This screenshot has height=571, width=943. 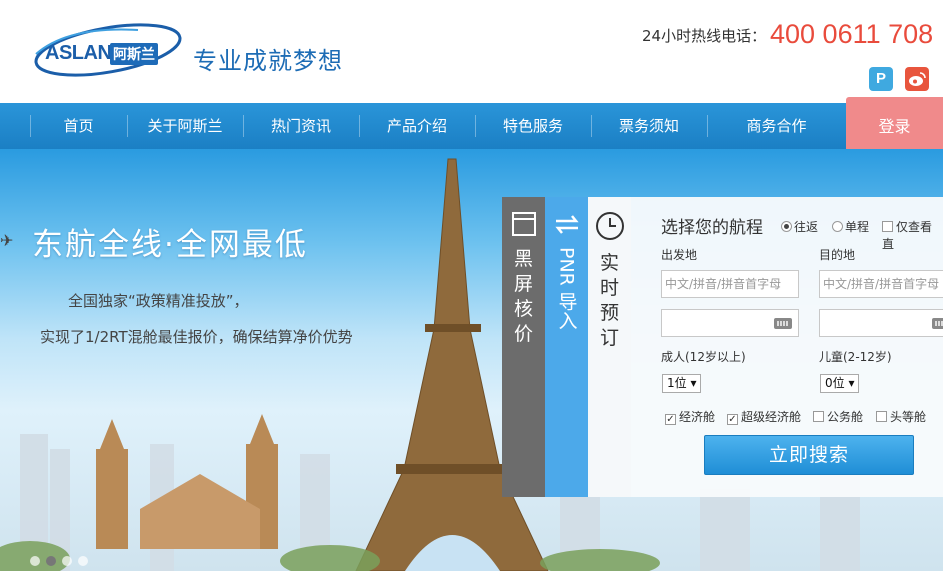 I want to click on refresh-icon, so click(x=566, y=224).